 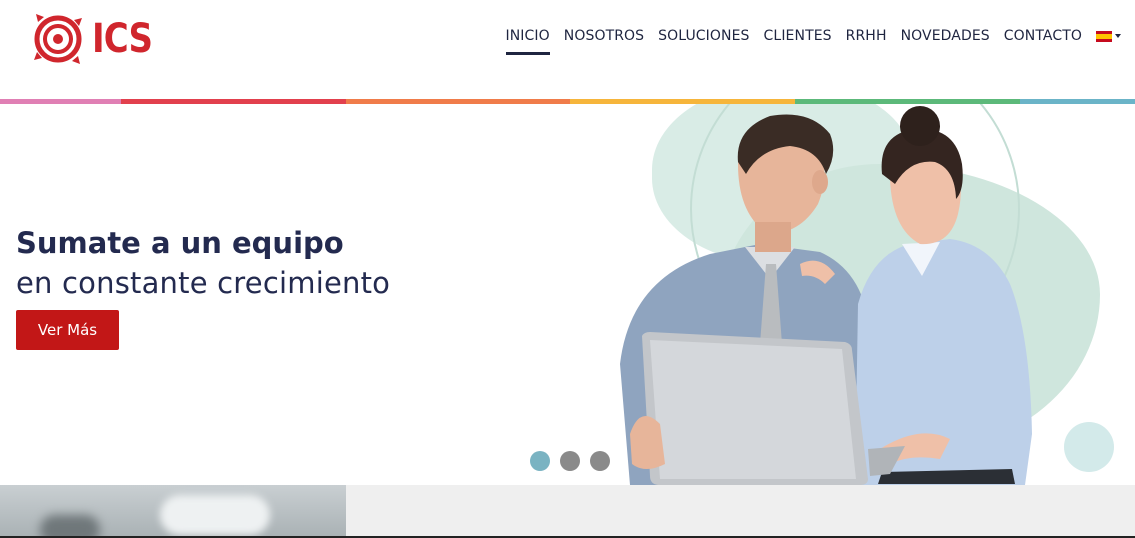 What do you see at coordinates (203, 283) in the screenshot?
I see `hero-subtitle: en constante crecimiento` at bounding box center [203, 283].